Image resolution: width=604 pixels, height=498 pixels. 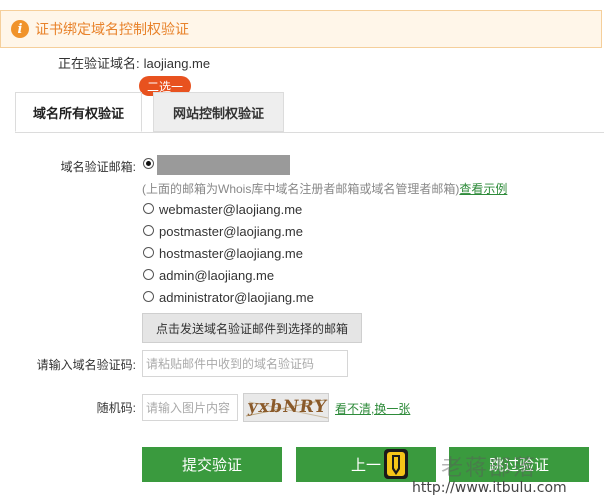 I want to click on domain-label: 正在验证域名:, so click(x=99, y=63).